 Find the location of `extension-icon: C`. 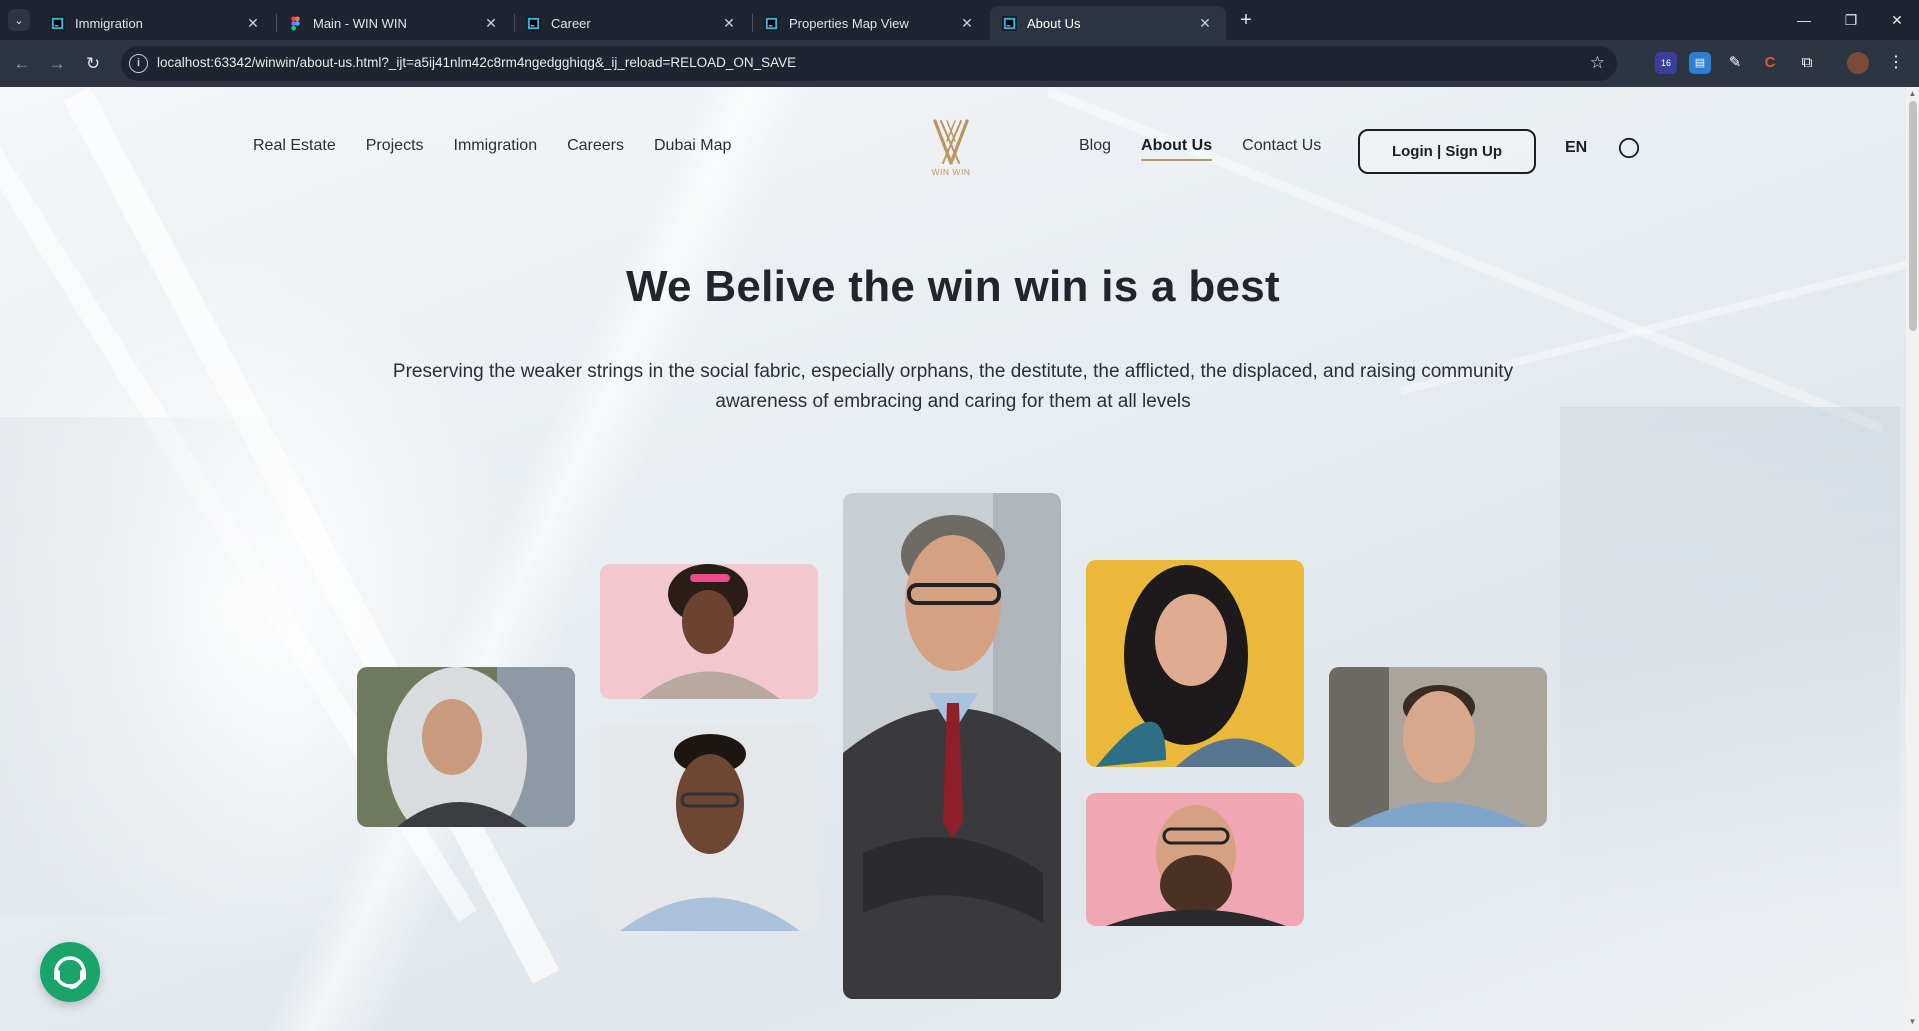

extension-icon: C is located at coordinates (1770, 63).